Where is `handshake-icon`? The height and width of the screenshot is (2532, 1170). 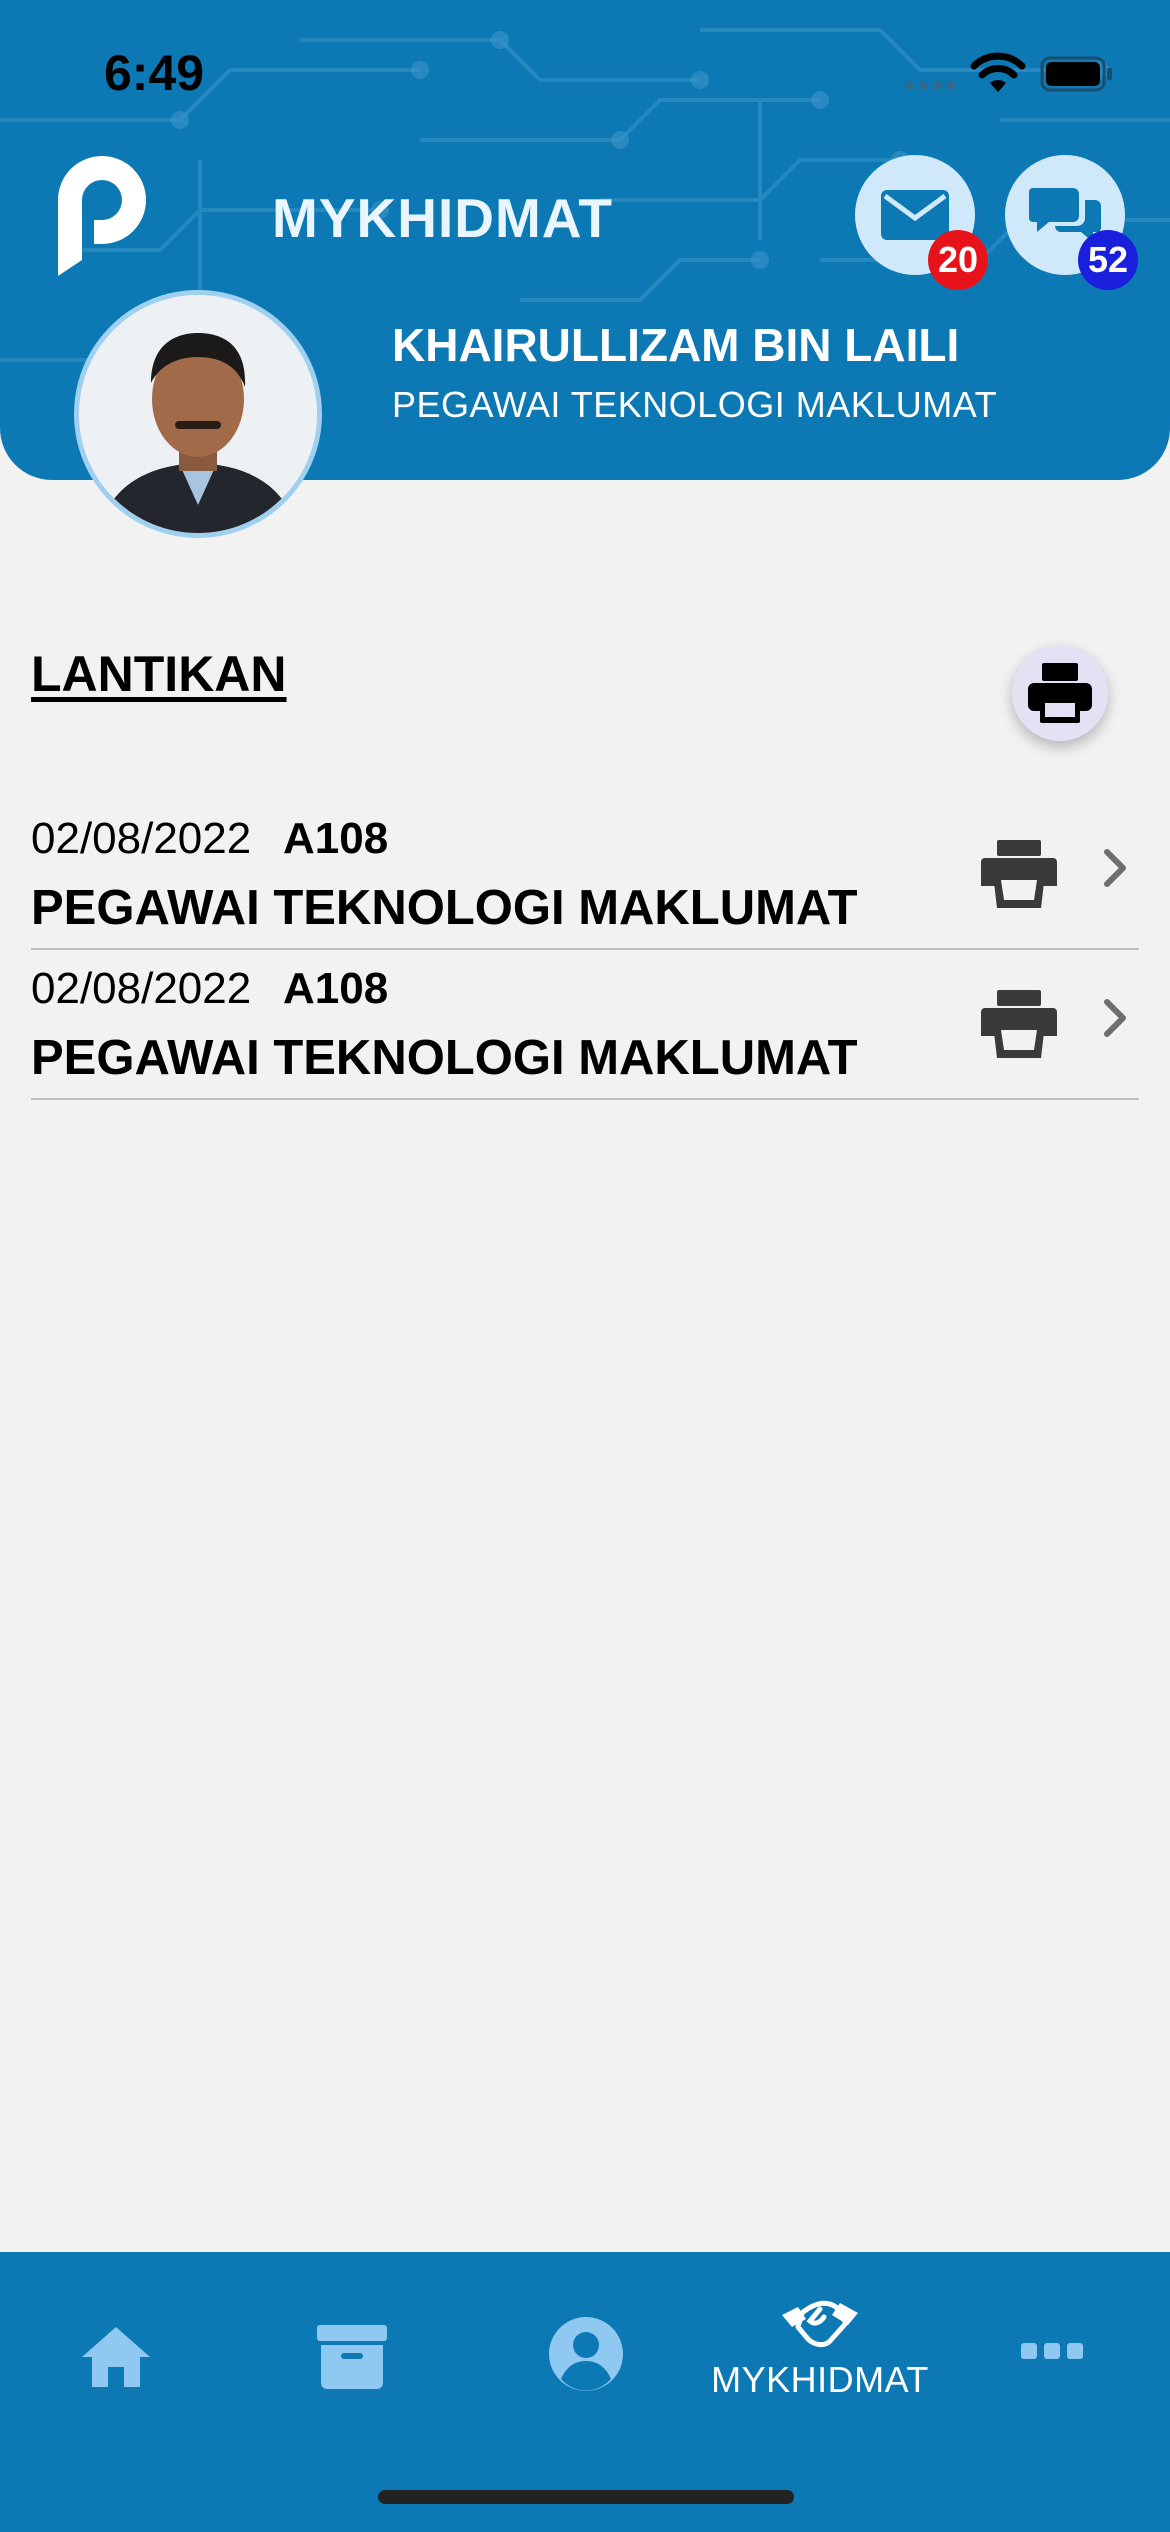 handshake-icon is located at coordinates (820, 2324).